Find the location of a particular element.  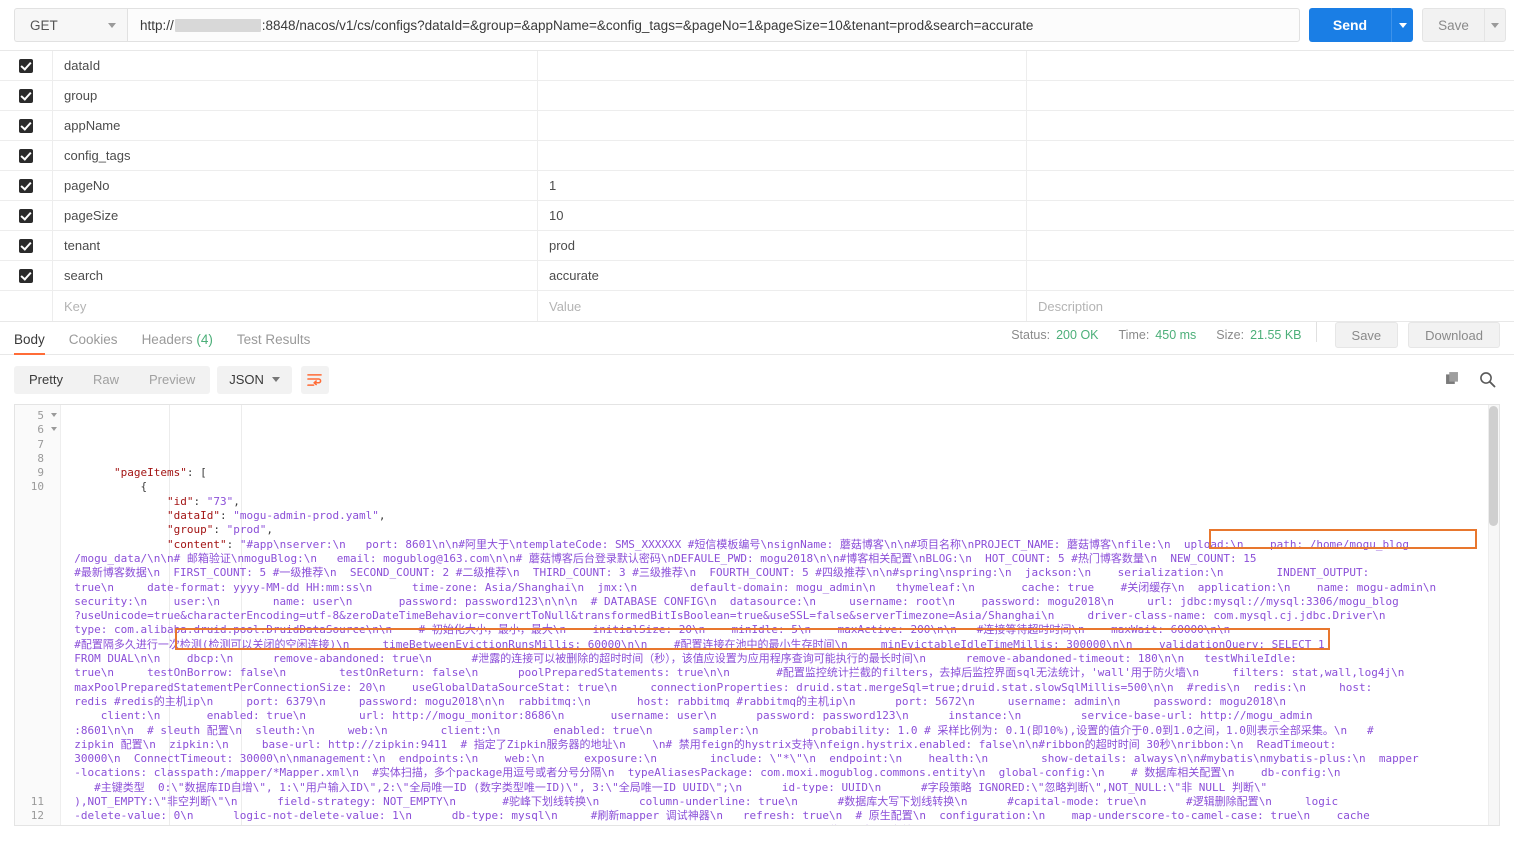

param-description-placeholder: Description is located at coordinates (1270, 306).